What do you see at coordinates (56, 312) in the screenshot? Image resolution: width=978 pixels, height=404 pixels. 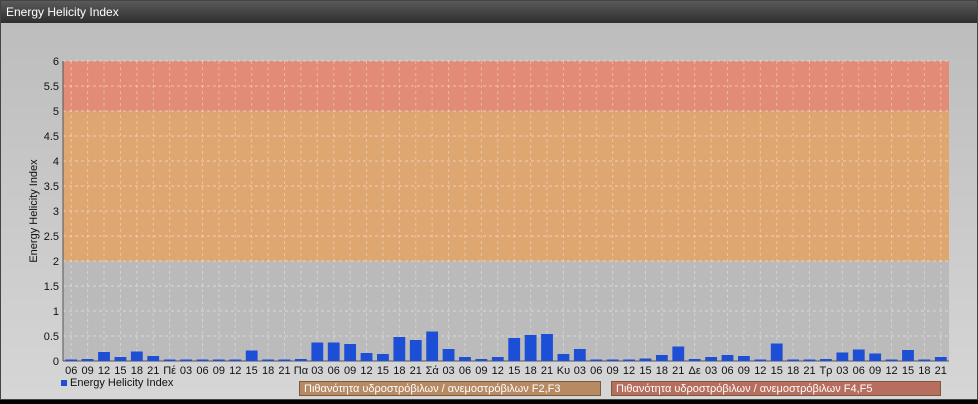 I see `y-tick-label: 1` at bounding box center [56, 312].